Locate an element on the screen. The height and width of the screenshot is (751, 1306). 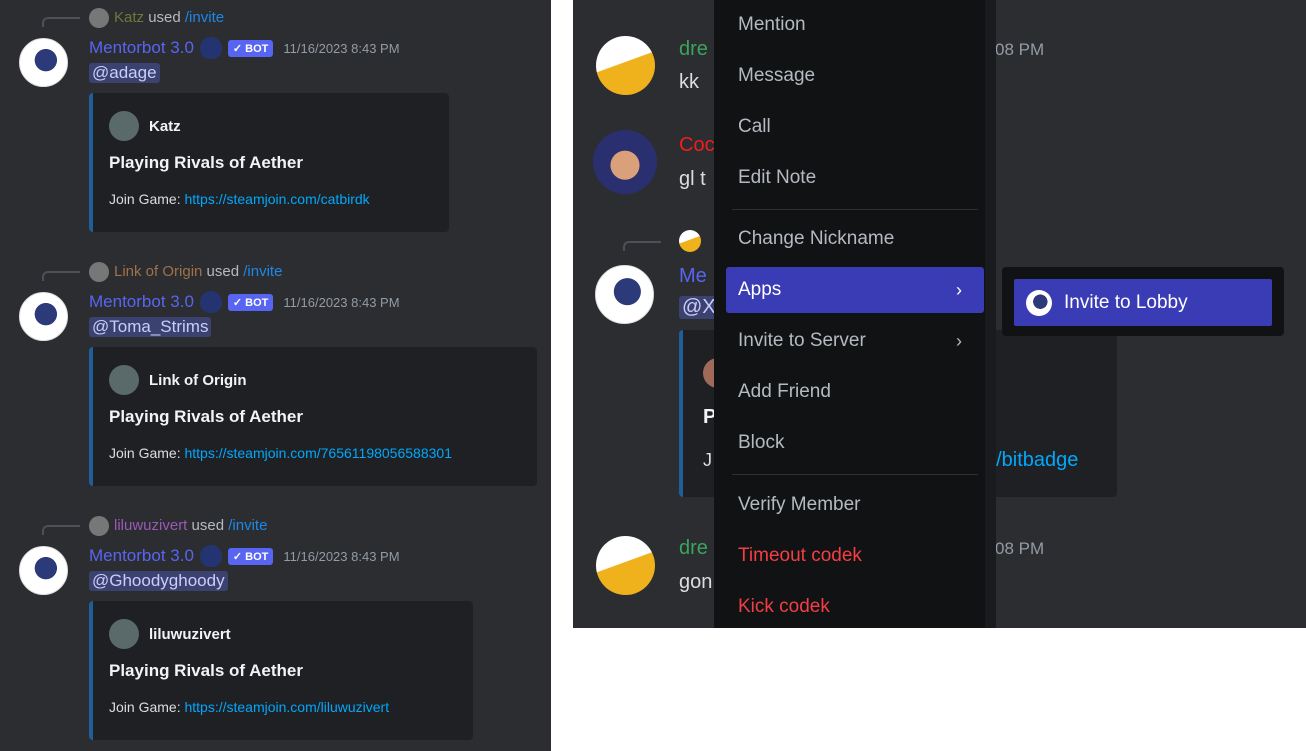
command-reply: liluwuzivert used /invite is located at coordinates (190, 525).